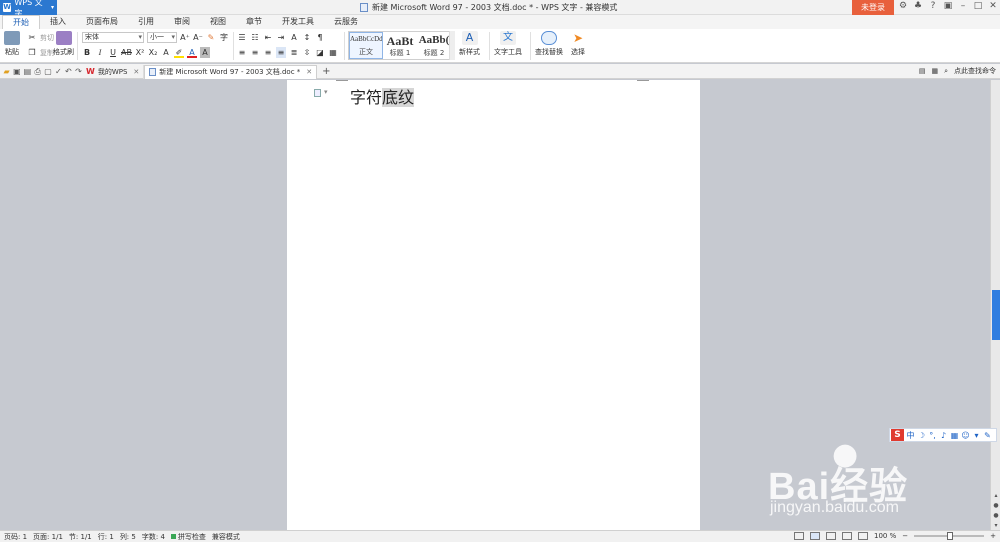  Describe the element at coordinates (40, 37) in the screenshot. I see `cut-button: ✂ 剪切` at that location.